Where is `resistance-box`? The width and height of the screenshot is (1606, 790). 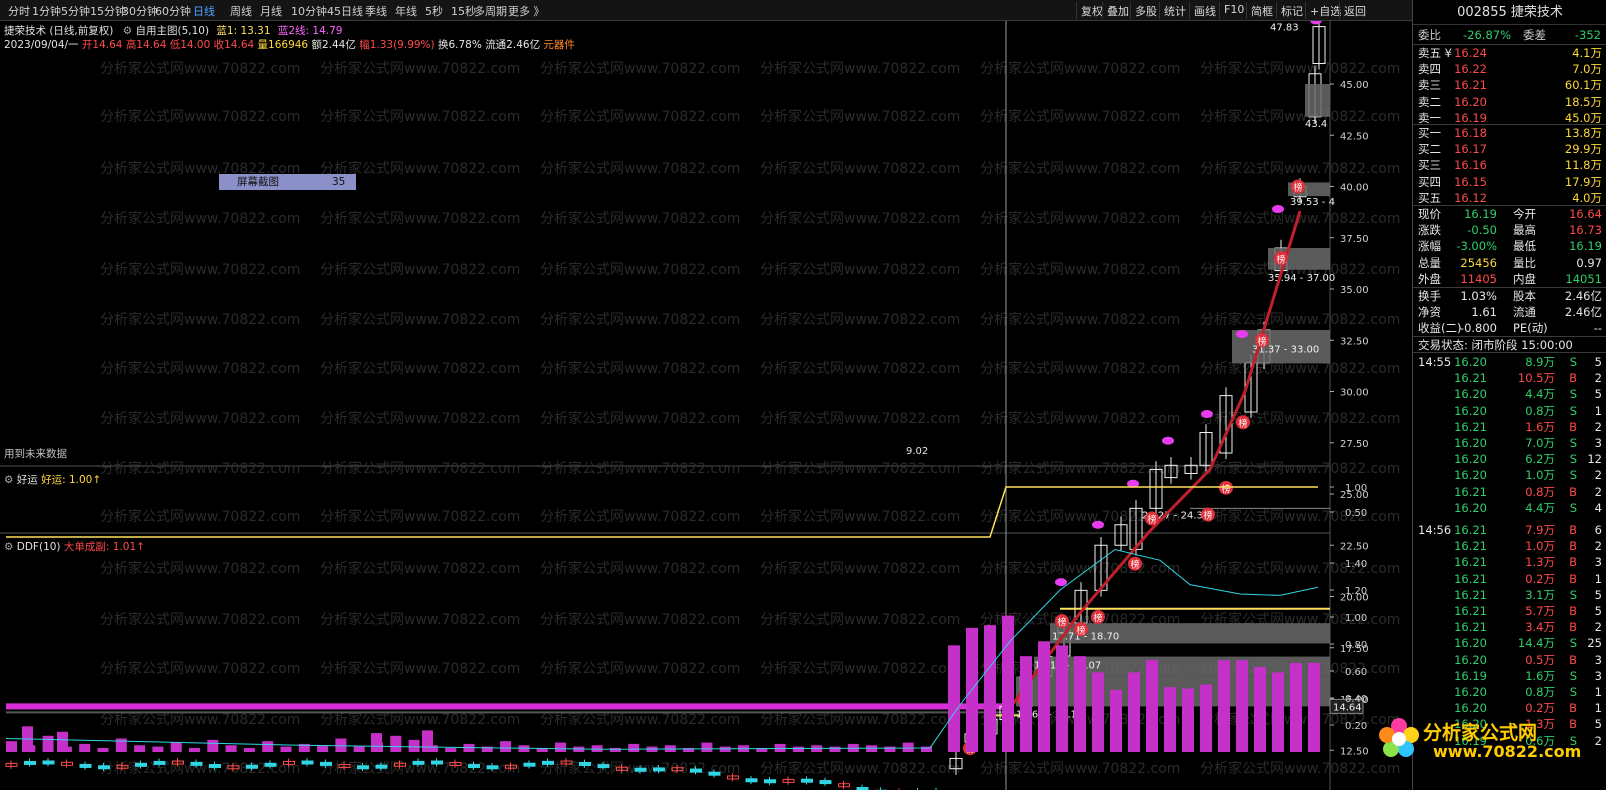 resistance-box is located at coordinates (1317, 100).